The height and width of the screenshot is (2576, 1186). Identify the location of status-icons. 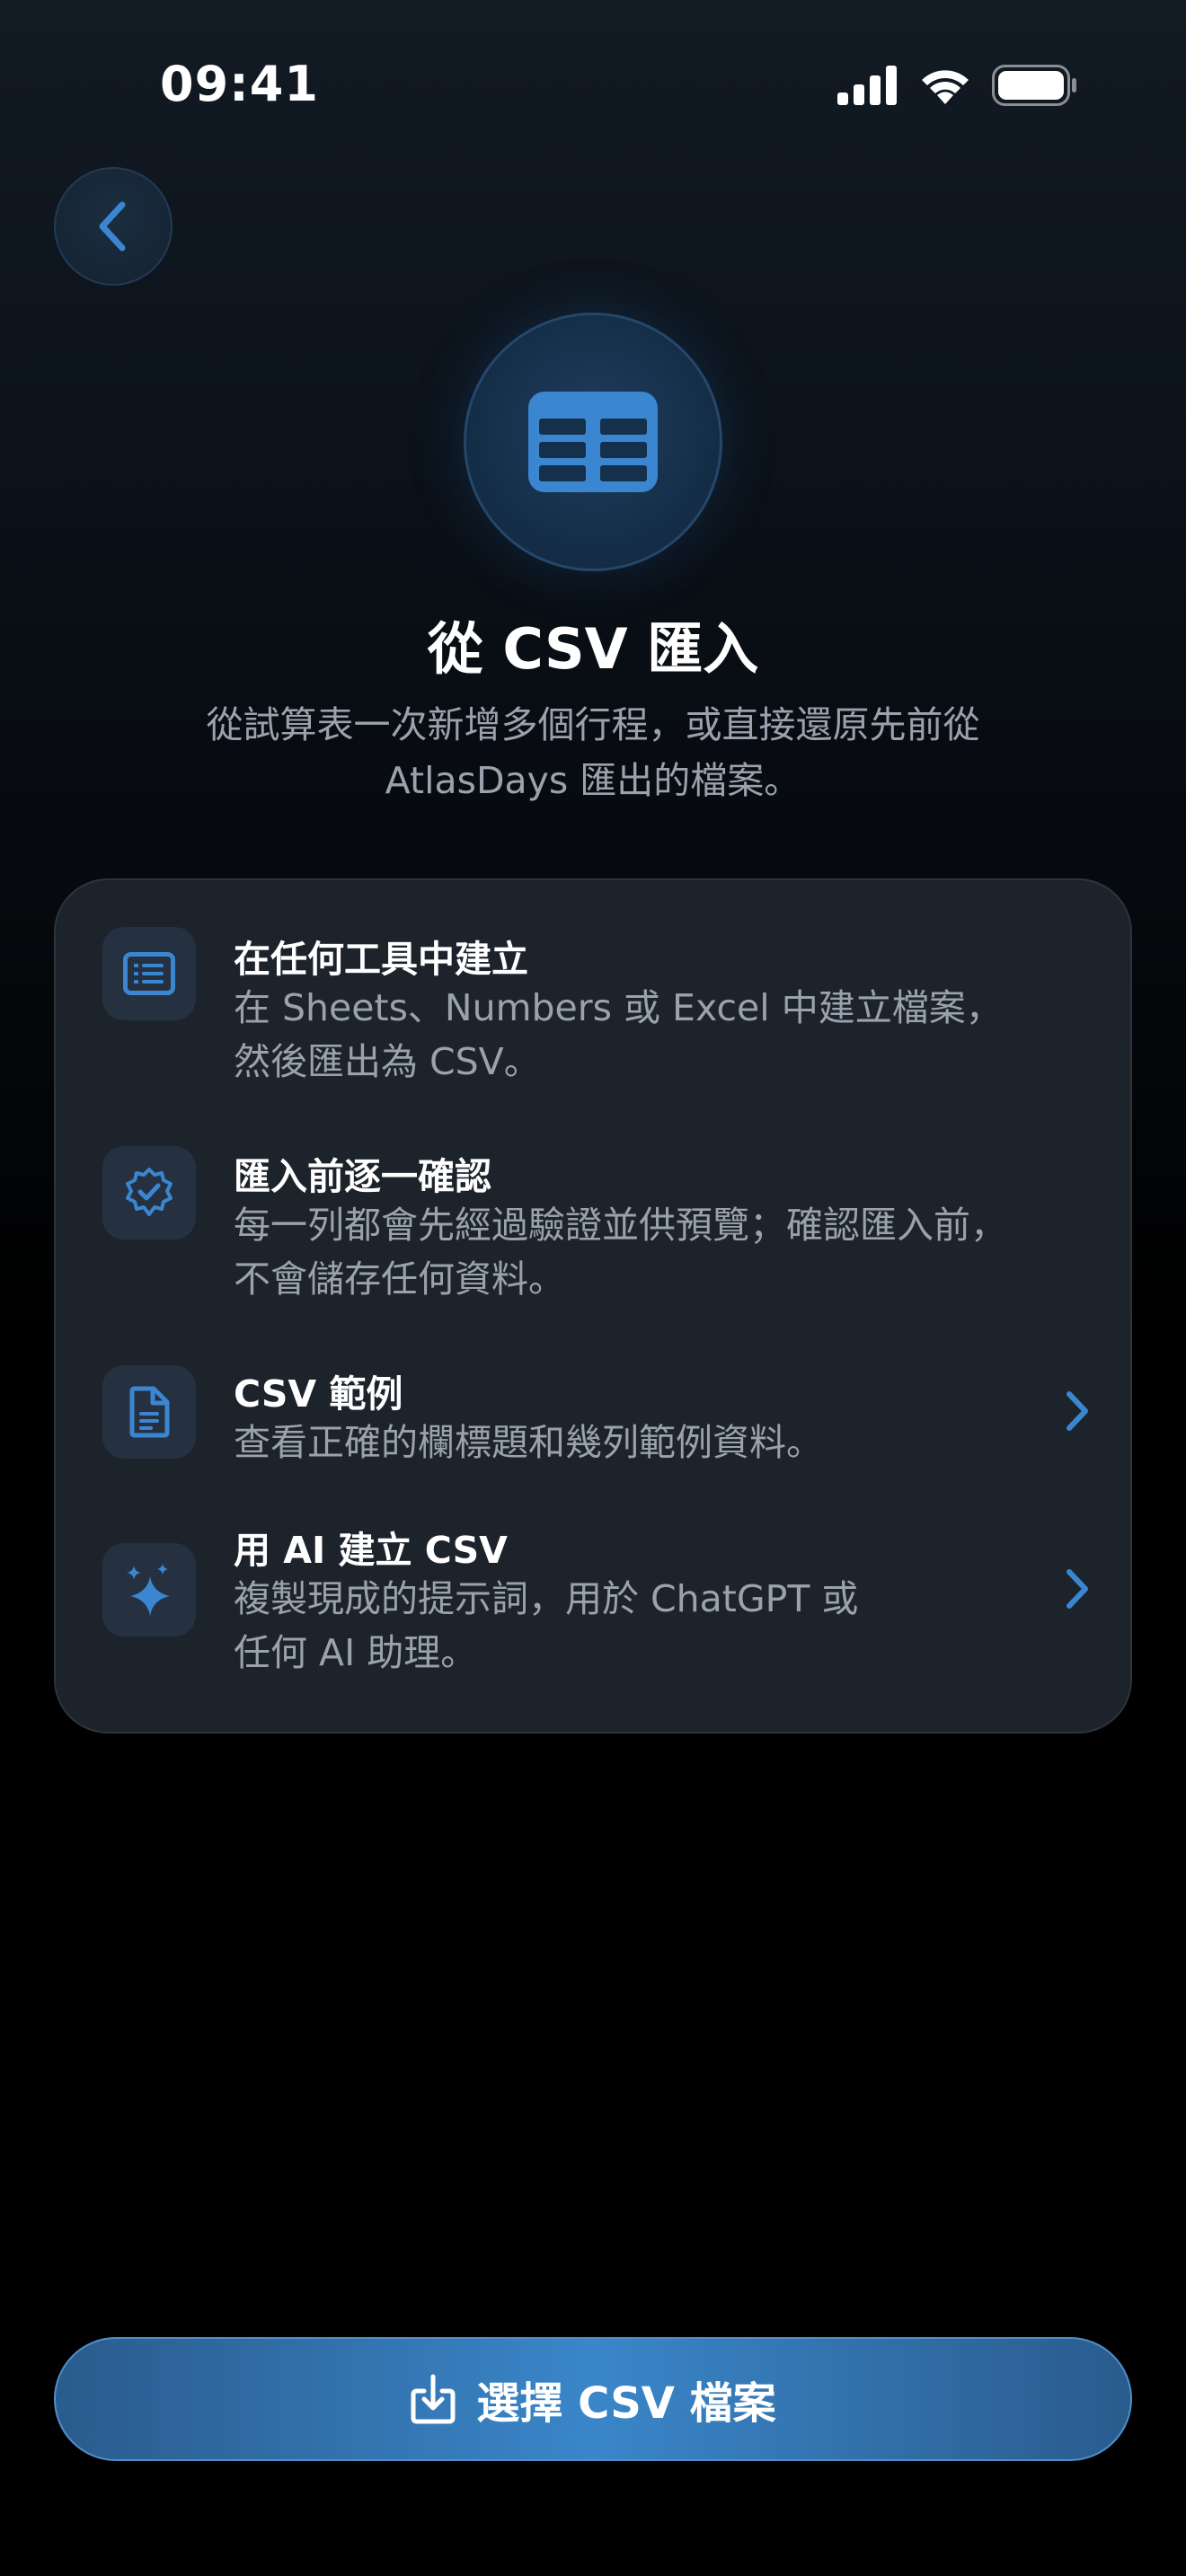
(957, 85).